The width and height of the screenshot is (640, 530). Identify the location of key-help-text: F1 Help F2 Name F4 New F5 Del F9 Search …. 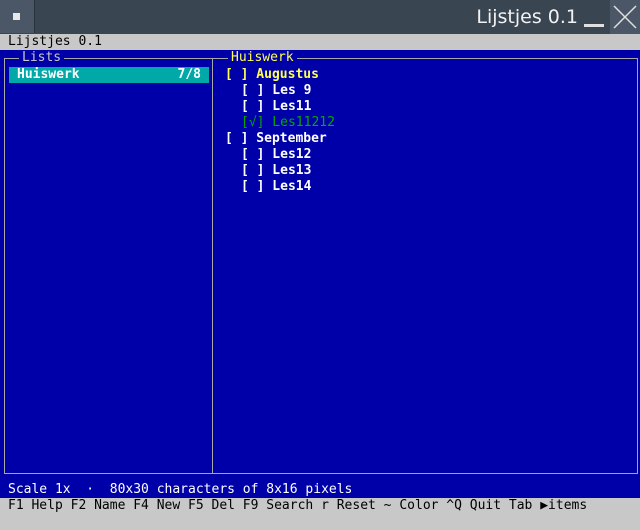
(298, 505).